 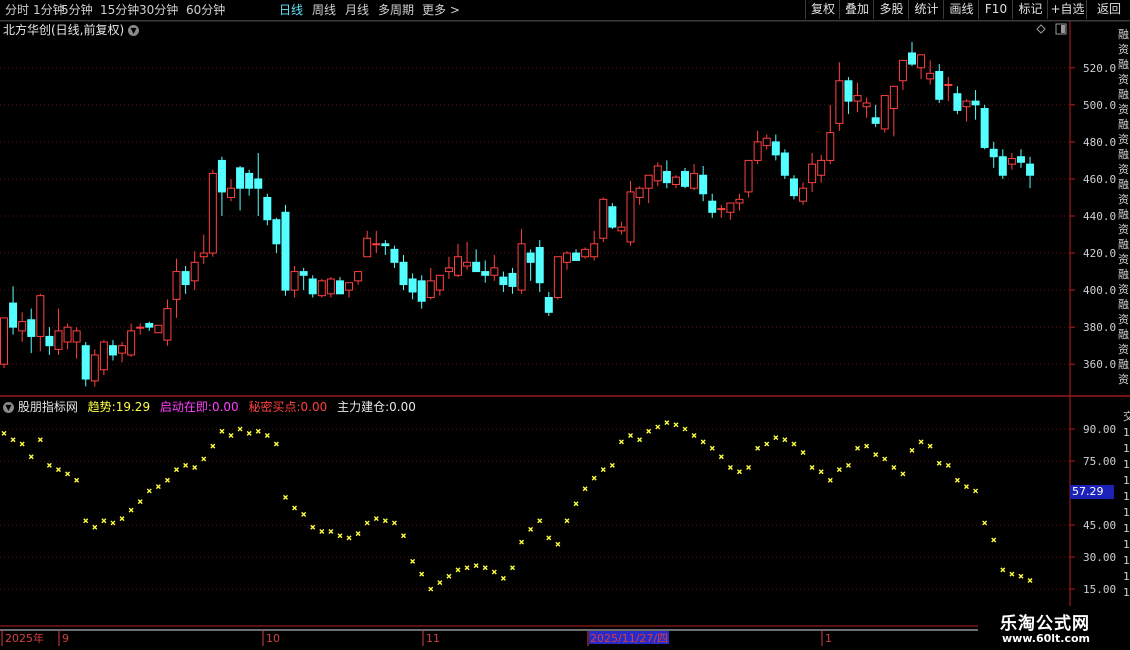 What do you see at coordinates (17, 10) in the screenshot?
I see `period-tab-0: 分时` at bounding box center [17, 10].